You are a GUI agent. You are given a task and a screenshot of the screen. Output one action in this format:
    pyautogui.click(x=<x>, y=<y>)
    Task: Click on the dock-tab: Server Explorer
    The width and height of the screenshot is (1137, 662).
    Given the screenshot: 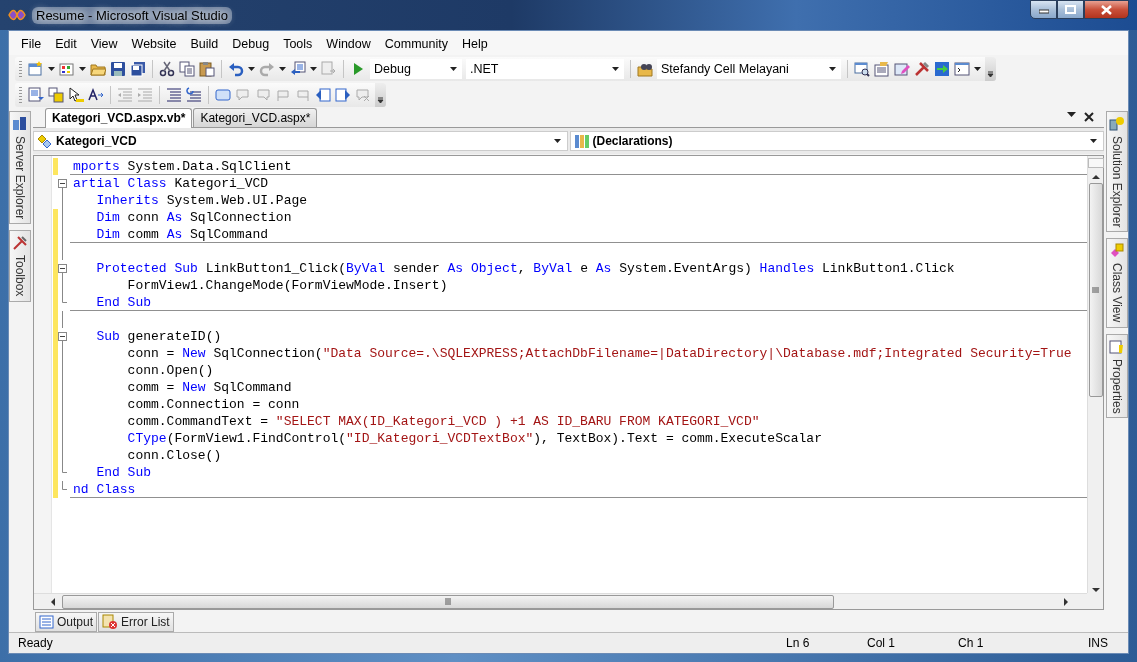 What is the action you would take?
    pyautogui.click(x=20, y=168)
    